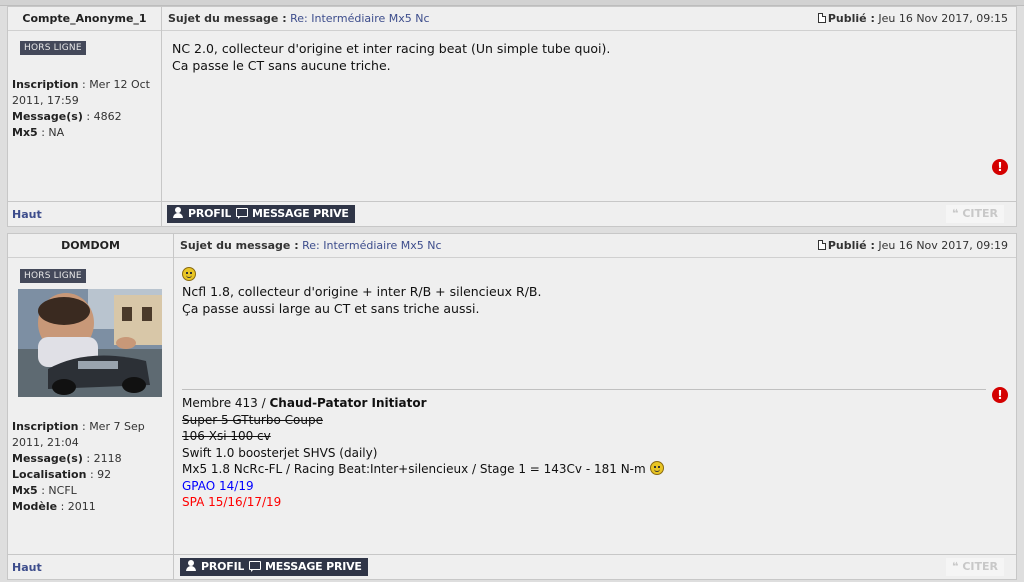  What do you see at coordinates (912, 245) in the screenshot?
I see `post-published: Publié : Jeu 16 Nov 2017, 09:19` at bounding box center [912, 245].